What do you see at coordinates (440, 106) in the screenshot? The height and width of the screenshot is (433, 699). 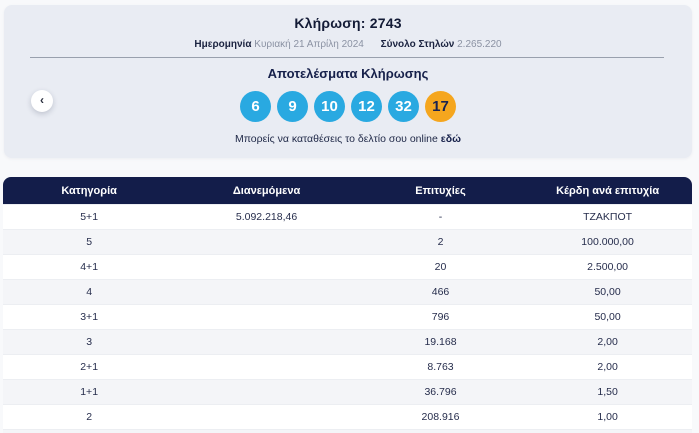 I see `joker-number-ball: 17` at bounding box center [440, 106].